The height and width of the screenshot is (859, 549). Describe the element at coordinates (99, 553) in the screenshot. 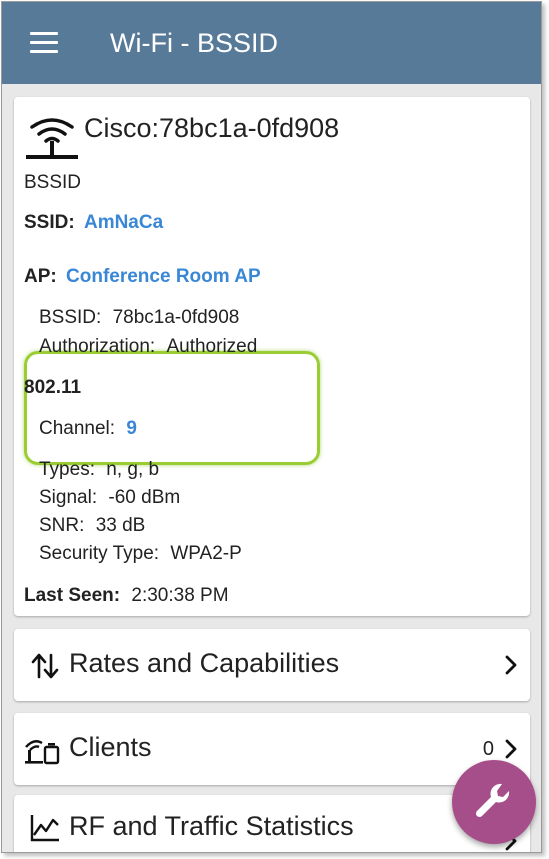

I see `security-label: Security Type:` at that location.